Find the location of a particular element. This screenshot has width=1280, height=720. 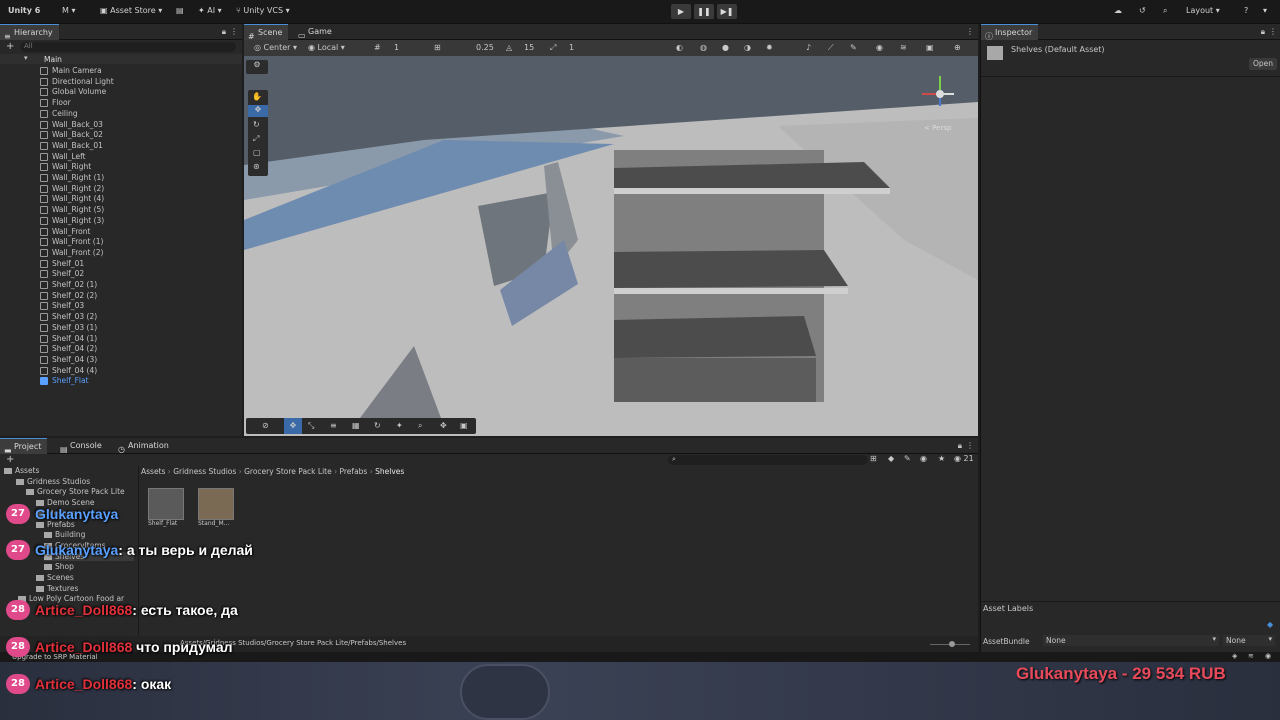

hierarchy-item: Wall_Left is located at coordinates (63, 156).